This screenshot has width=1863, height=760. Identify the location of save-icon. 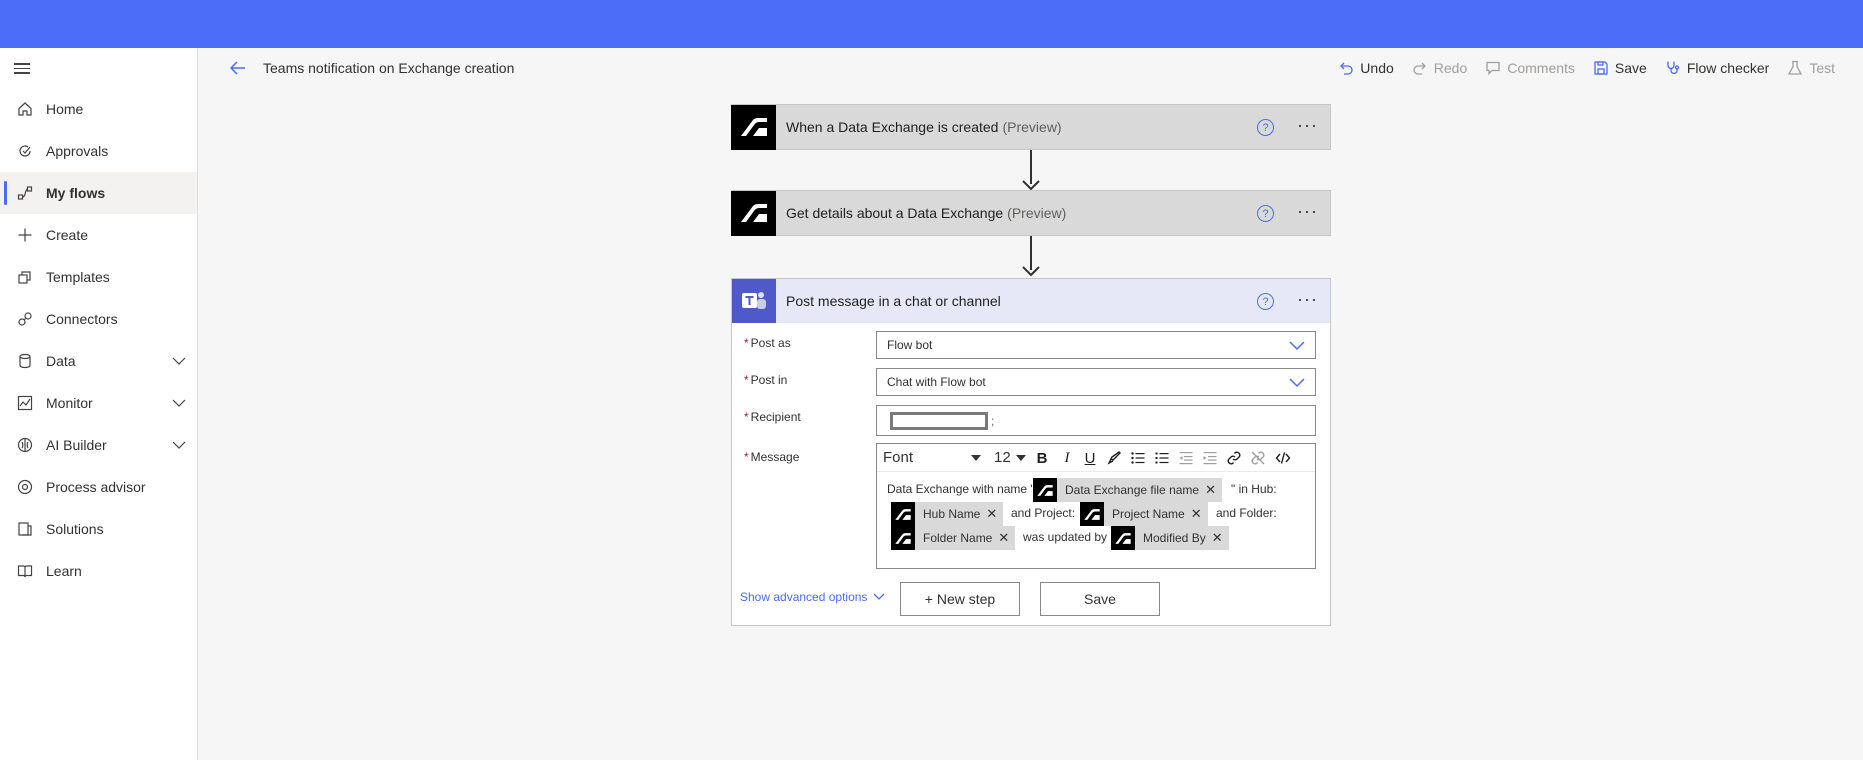
(1601, 68).